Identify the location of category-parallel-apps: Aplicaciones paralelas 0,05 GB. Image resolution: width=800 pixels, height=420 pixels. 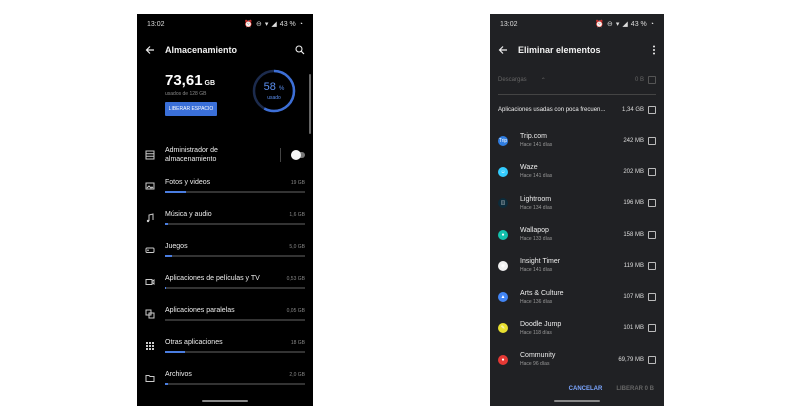
(225, 314).